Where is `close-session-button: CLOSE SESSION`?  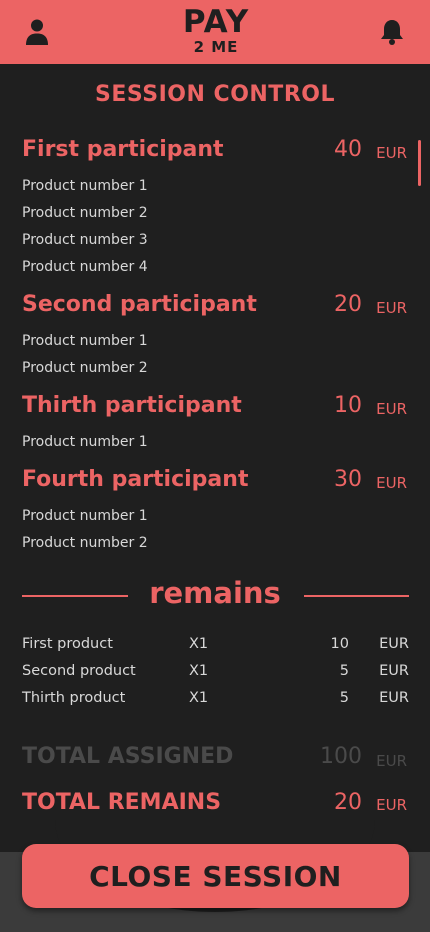
close-session-button: CLOSE SESSION is located at coordinates (215, 876).